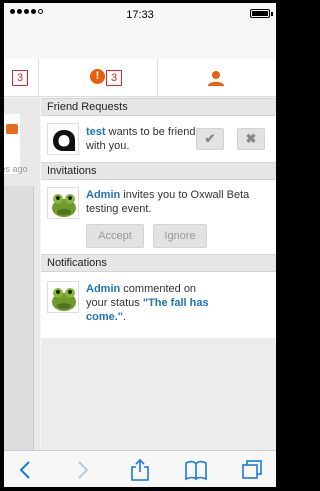 The image size is (320, 491). I want to click on friend-request-text: test wants to be friends with you., so click(143, 139).